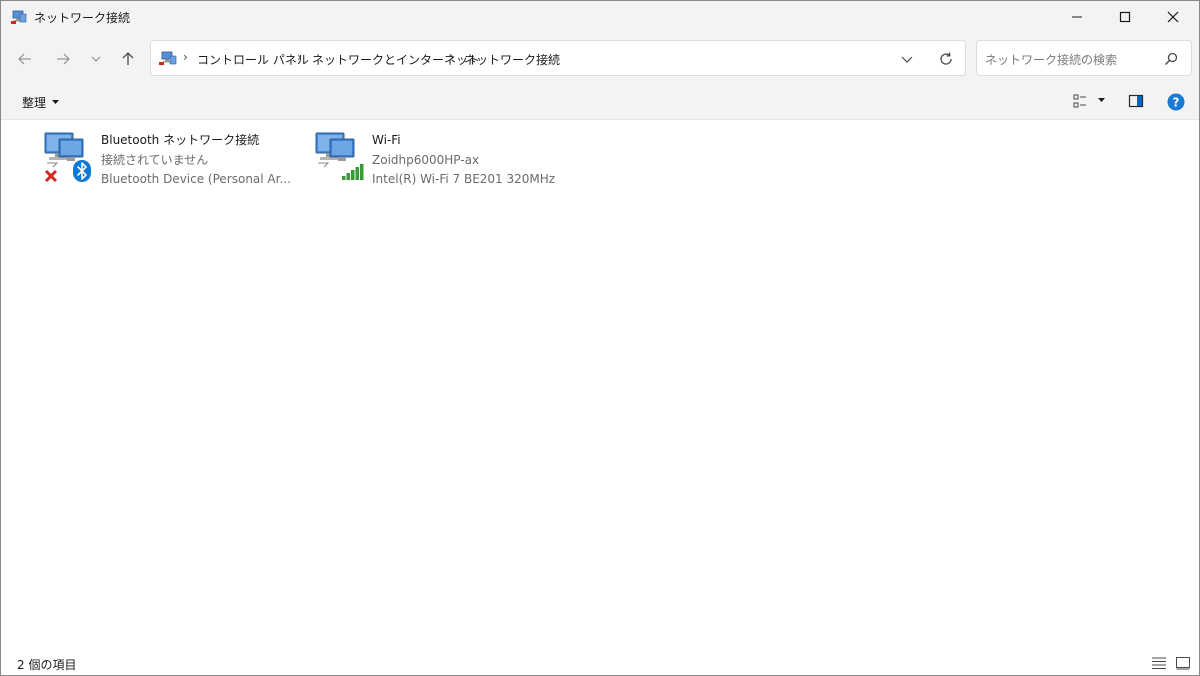 The width and height of the screenshot is (1200, 676). I want to click on arrow-up-icon, so click(128, 58).